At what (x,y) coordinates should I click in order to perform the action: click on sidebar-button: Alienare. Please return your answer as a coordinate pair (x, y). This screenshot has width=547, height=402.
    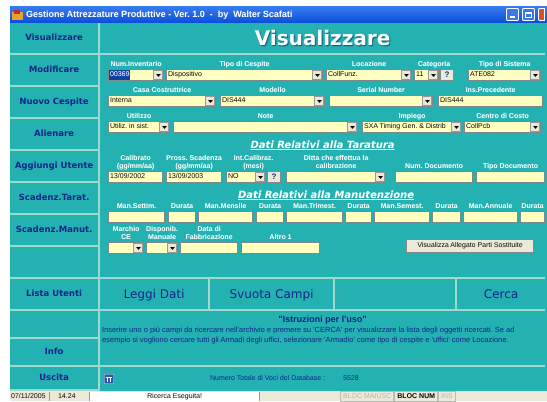
    Looking at the image, I should click on (54, 134).